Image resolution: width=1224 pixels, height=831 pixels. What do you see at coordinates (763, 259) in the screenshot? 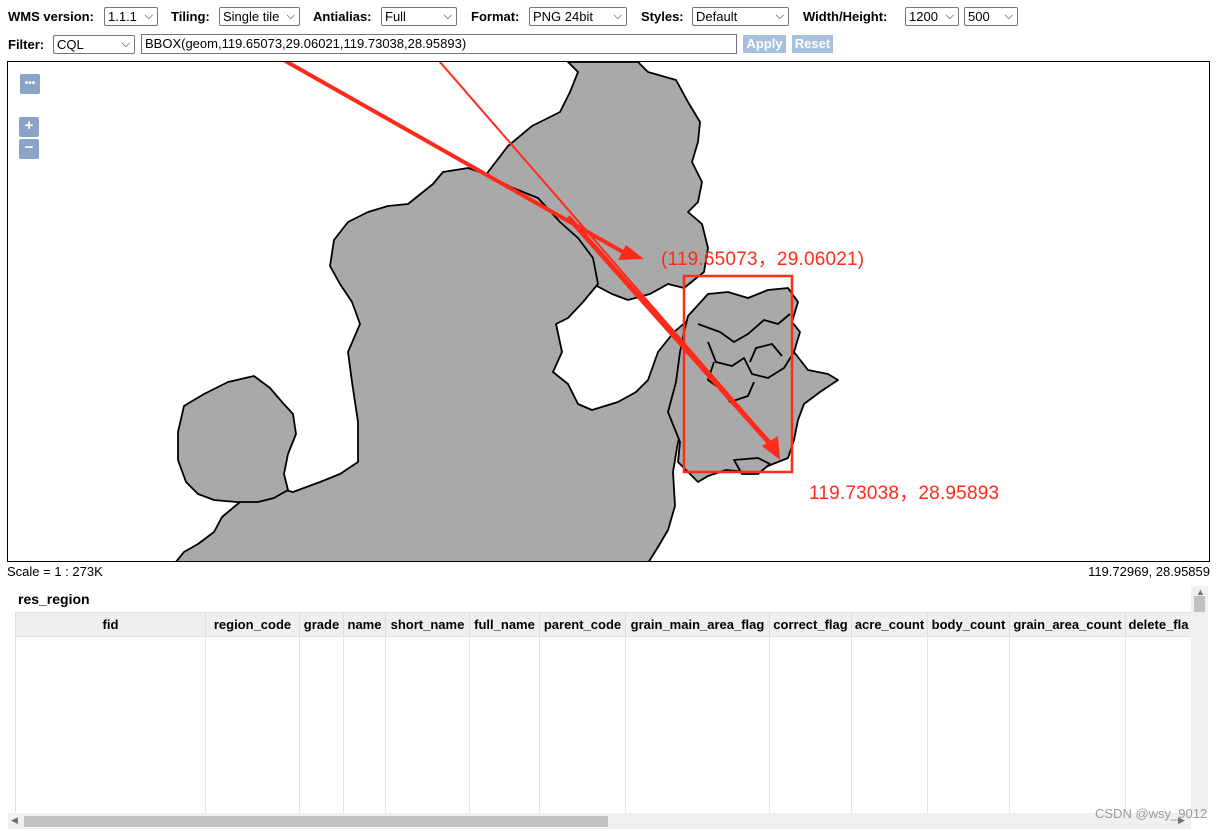
I see `annotation-top-coords: (119.65073，29.06021)` at bounding box center [763, 259].